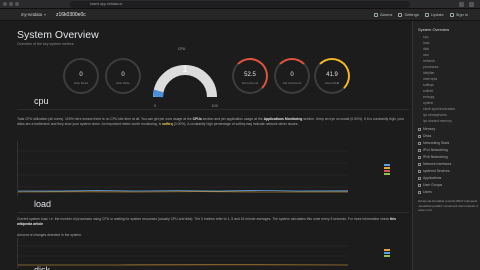 The width and height of the screenshot is (480, 270). I want to click on sidebar-item-ram: ram, so click(426, 55).